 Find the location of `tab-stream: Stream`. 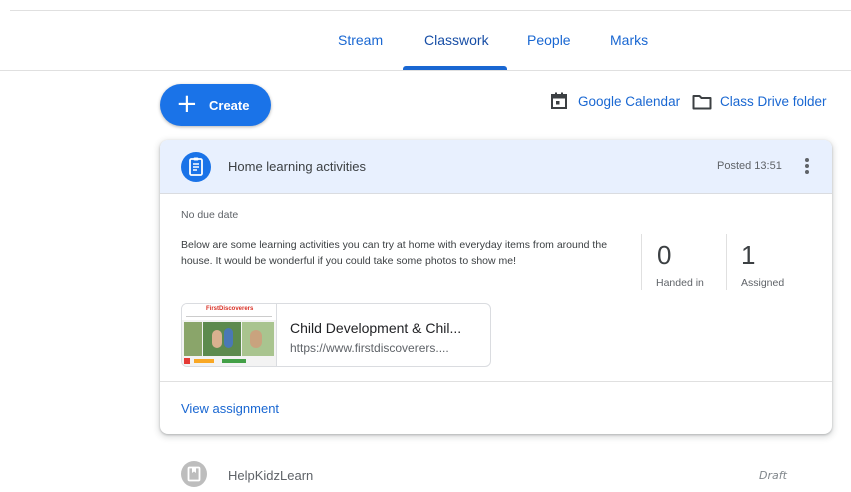

tab-stream: Stream is located at coordinates (360, 40).